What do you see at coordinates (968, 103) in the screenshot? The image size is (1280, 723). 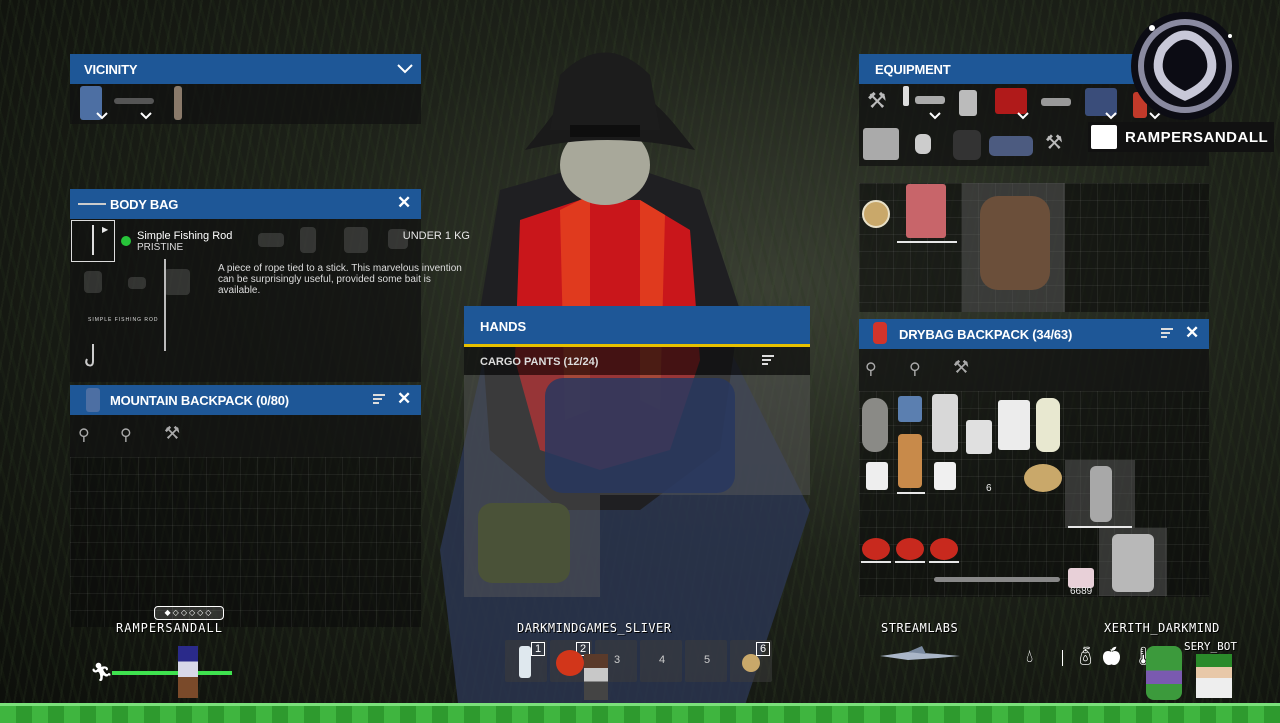 I see `shirt-slot-item` at bounding box center [968, 103].